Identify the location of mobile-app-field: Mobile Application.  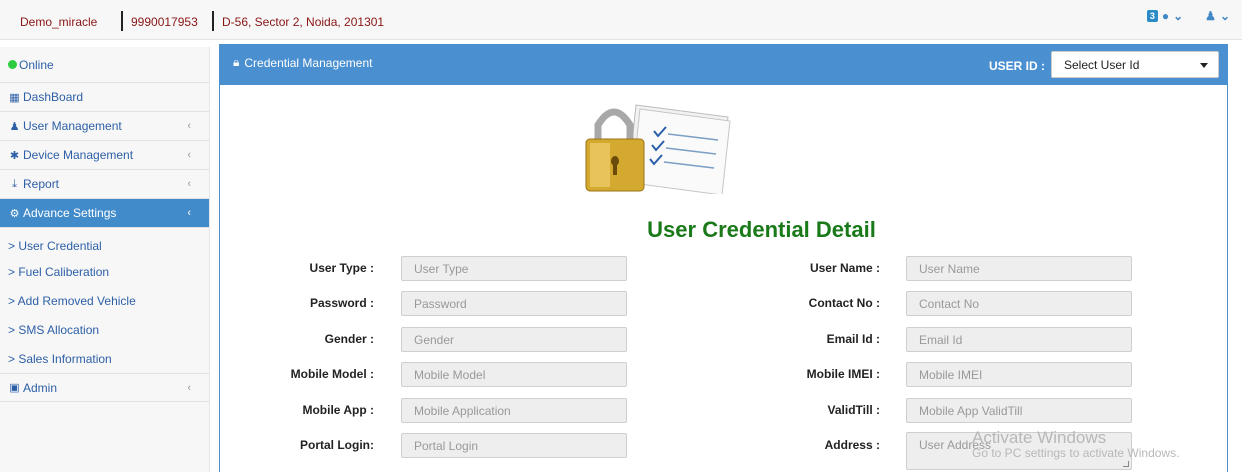
(514, 410).